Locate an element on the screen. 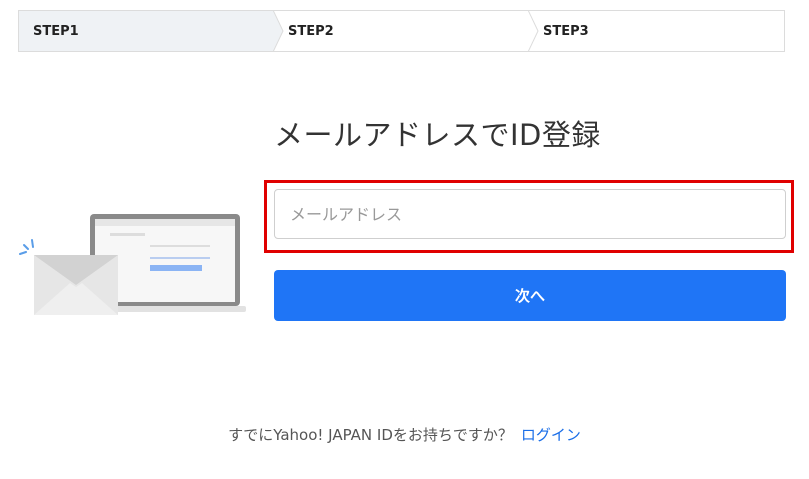 Image resolution: width=809 pixels, height=479 pixels. page-title: メールアドレスでID登録 is located at coordinates (437, 135).